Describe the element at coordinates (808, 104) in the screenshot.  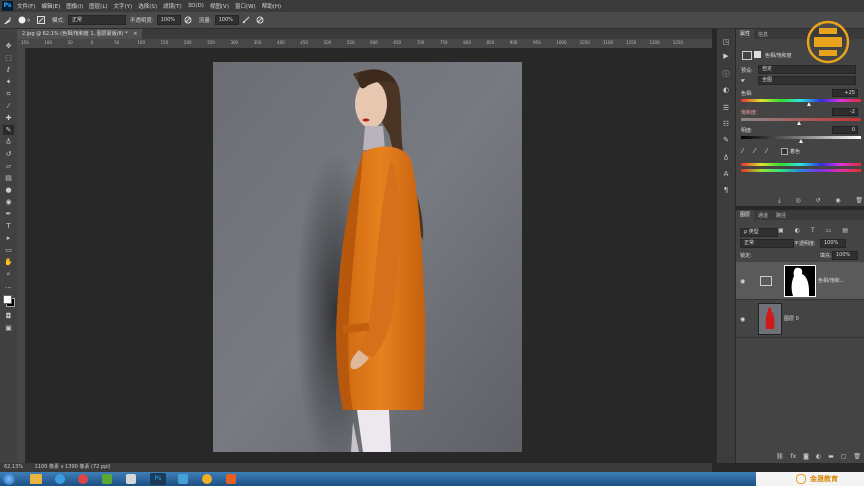
I see `hue-slider-thumb` at that location.